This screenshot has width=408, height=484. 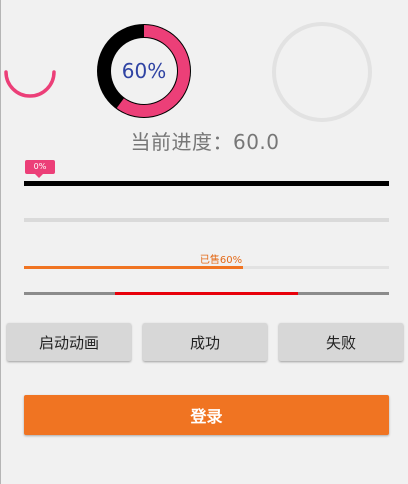 I want to click on loading-spinner, so click(x=30, y=84).